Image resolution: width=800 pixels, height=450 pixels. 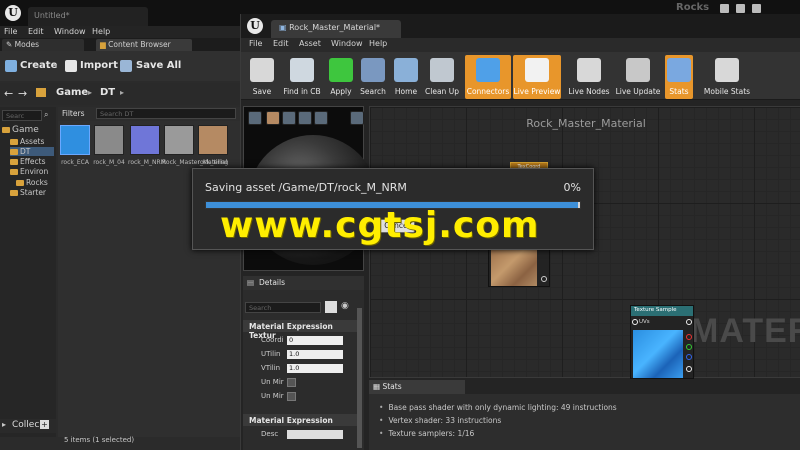 I want to click on unmirror-v-checkbox, so click(x=291, y=396).